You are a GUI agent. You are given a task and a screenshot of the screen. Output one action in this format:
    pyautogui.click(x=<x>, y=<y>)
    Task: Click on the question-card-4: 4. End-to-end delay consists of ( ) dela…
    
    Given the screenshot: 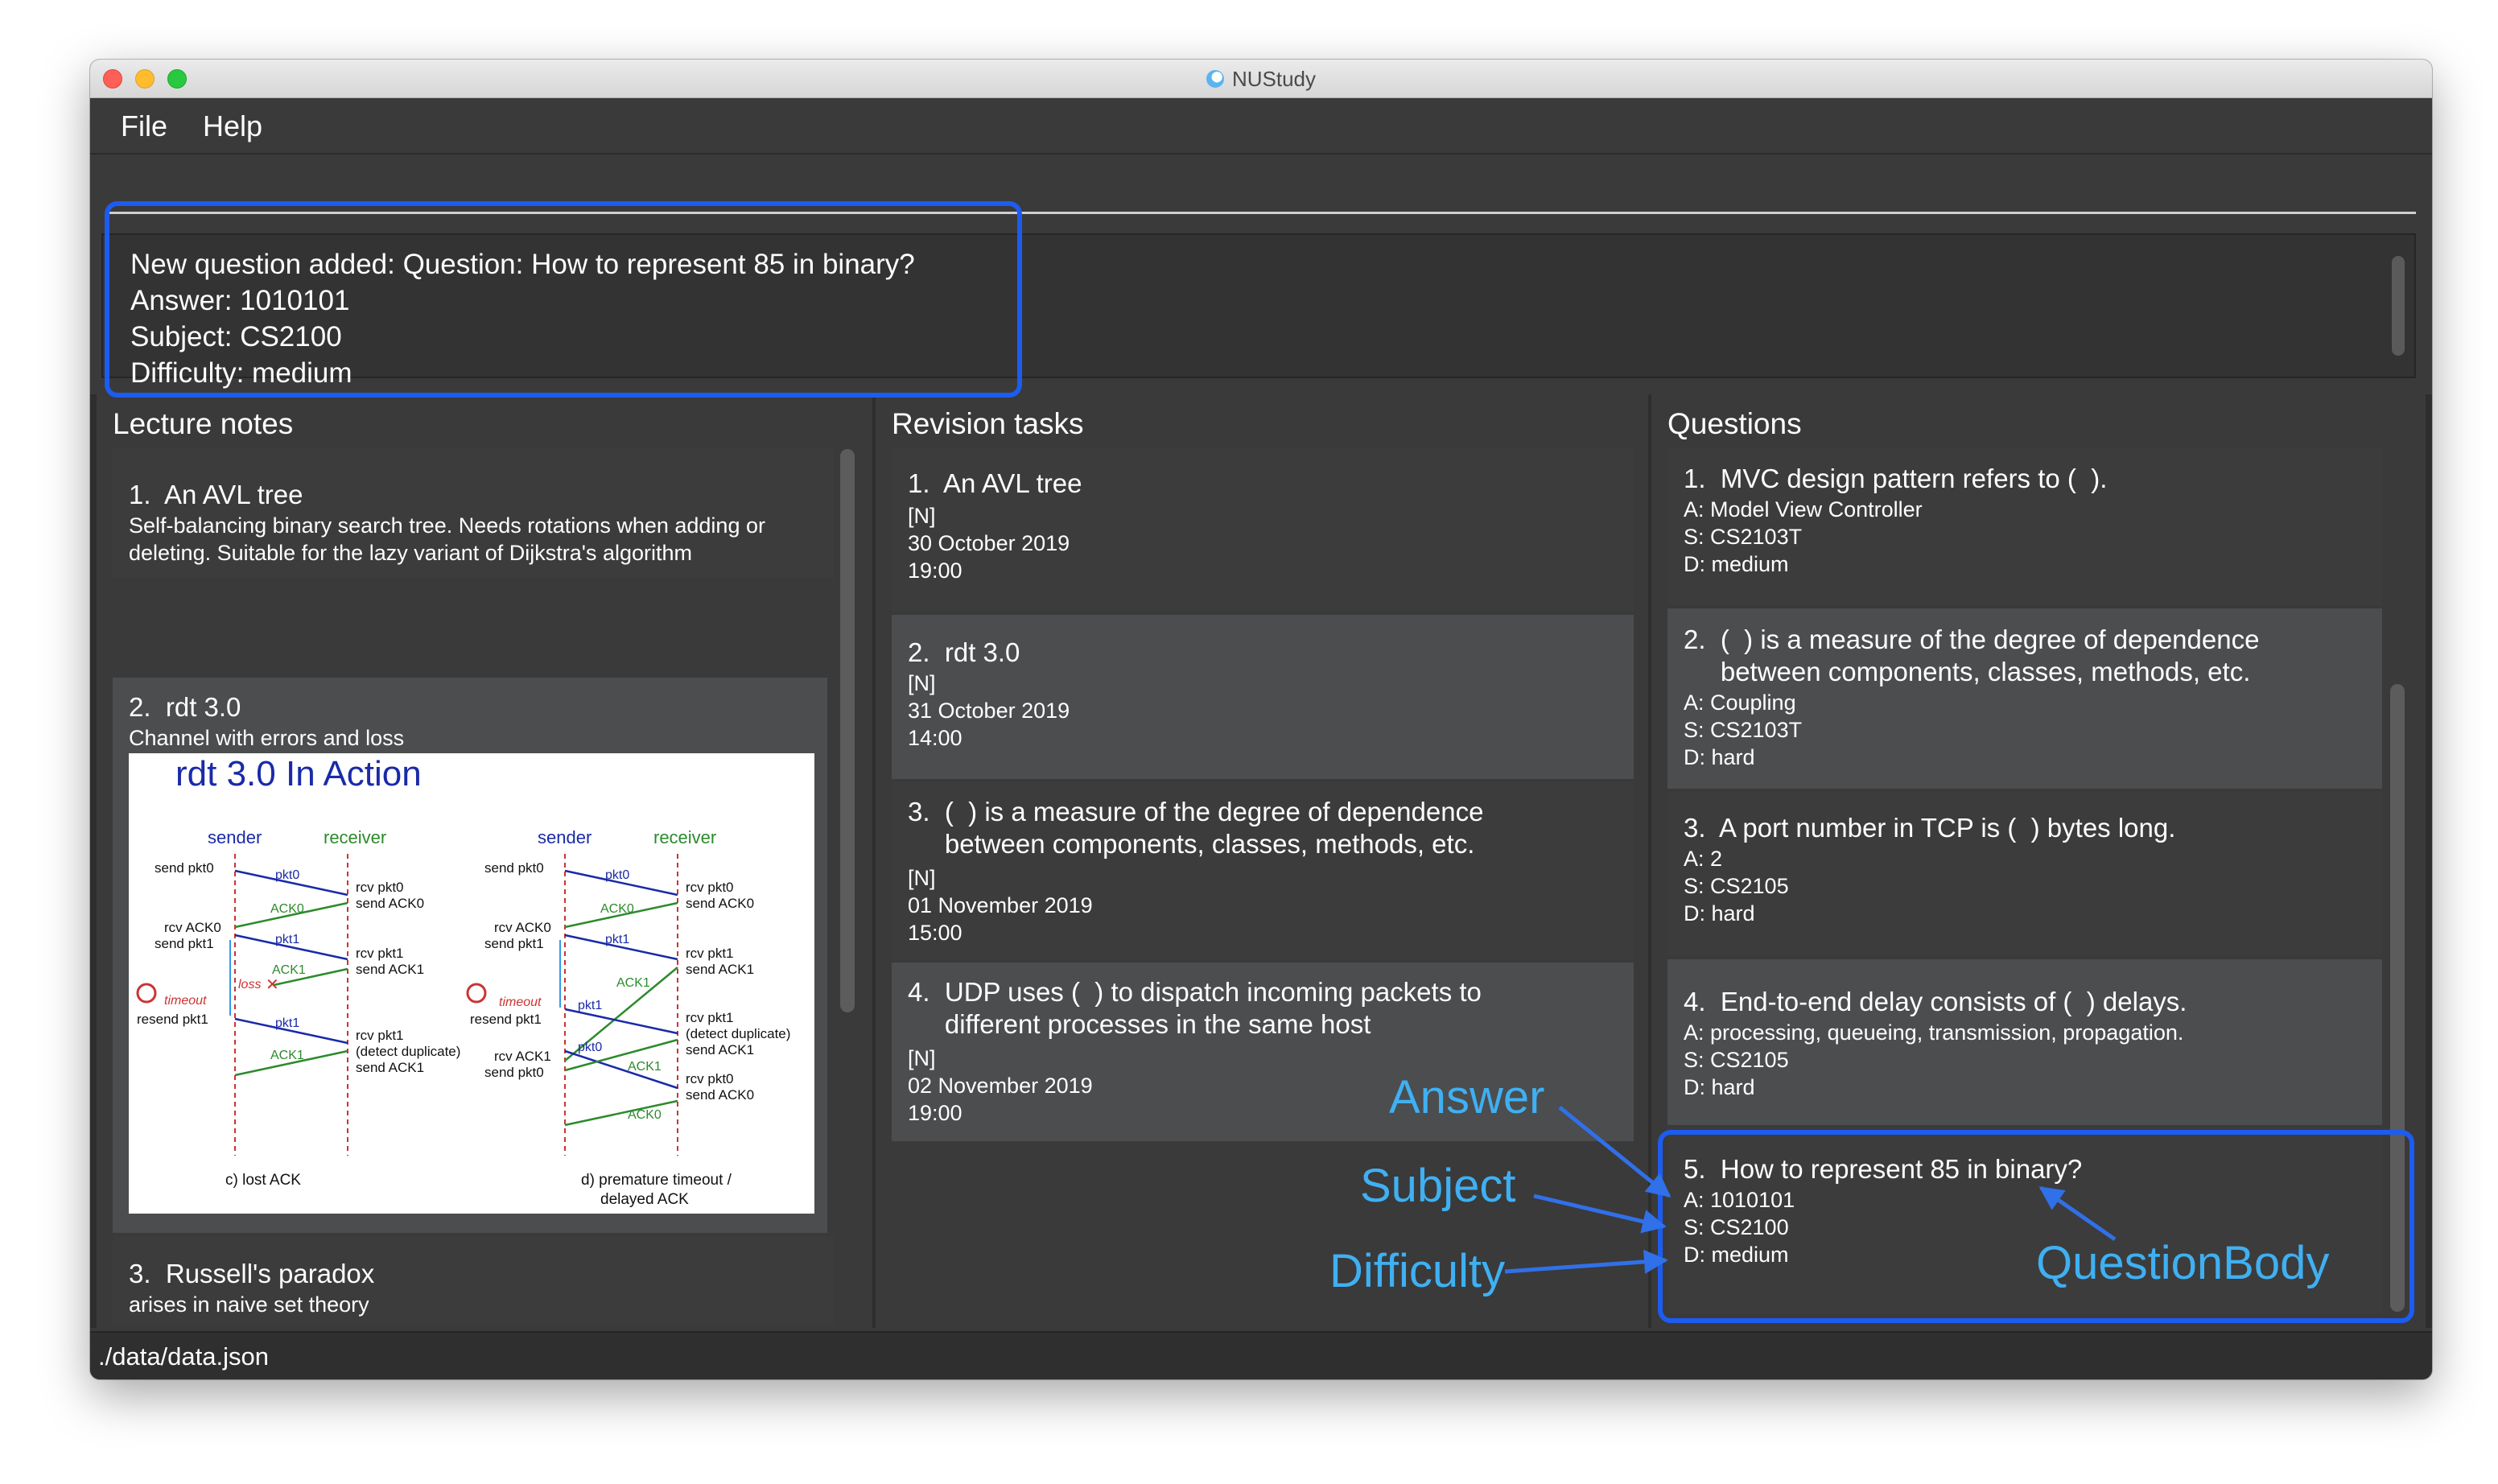 What is the action you would take?
    pyautogui.click(x=2025, y=1042)
    